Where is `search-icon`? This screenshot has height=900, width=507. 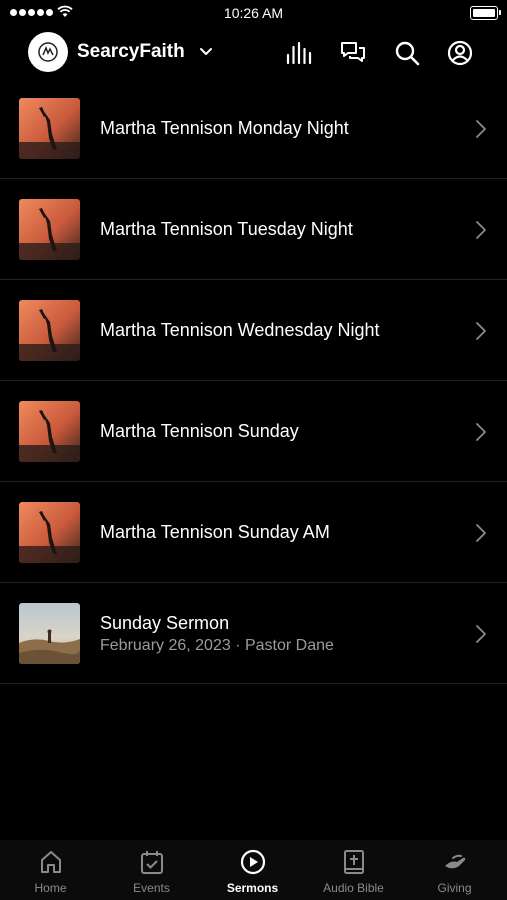 search-icon is located at coordinates (407, 53).